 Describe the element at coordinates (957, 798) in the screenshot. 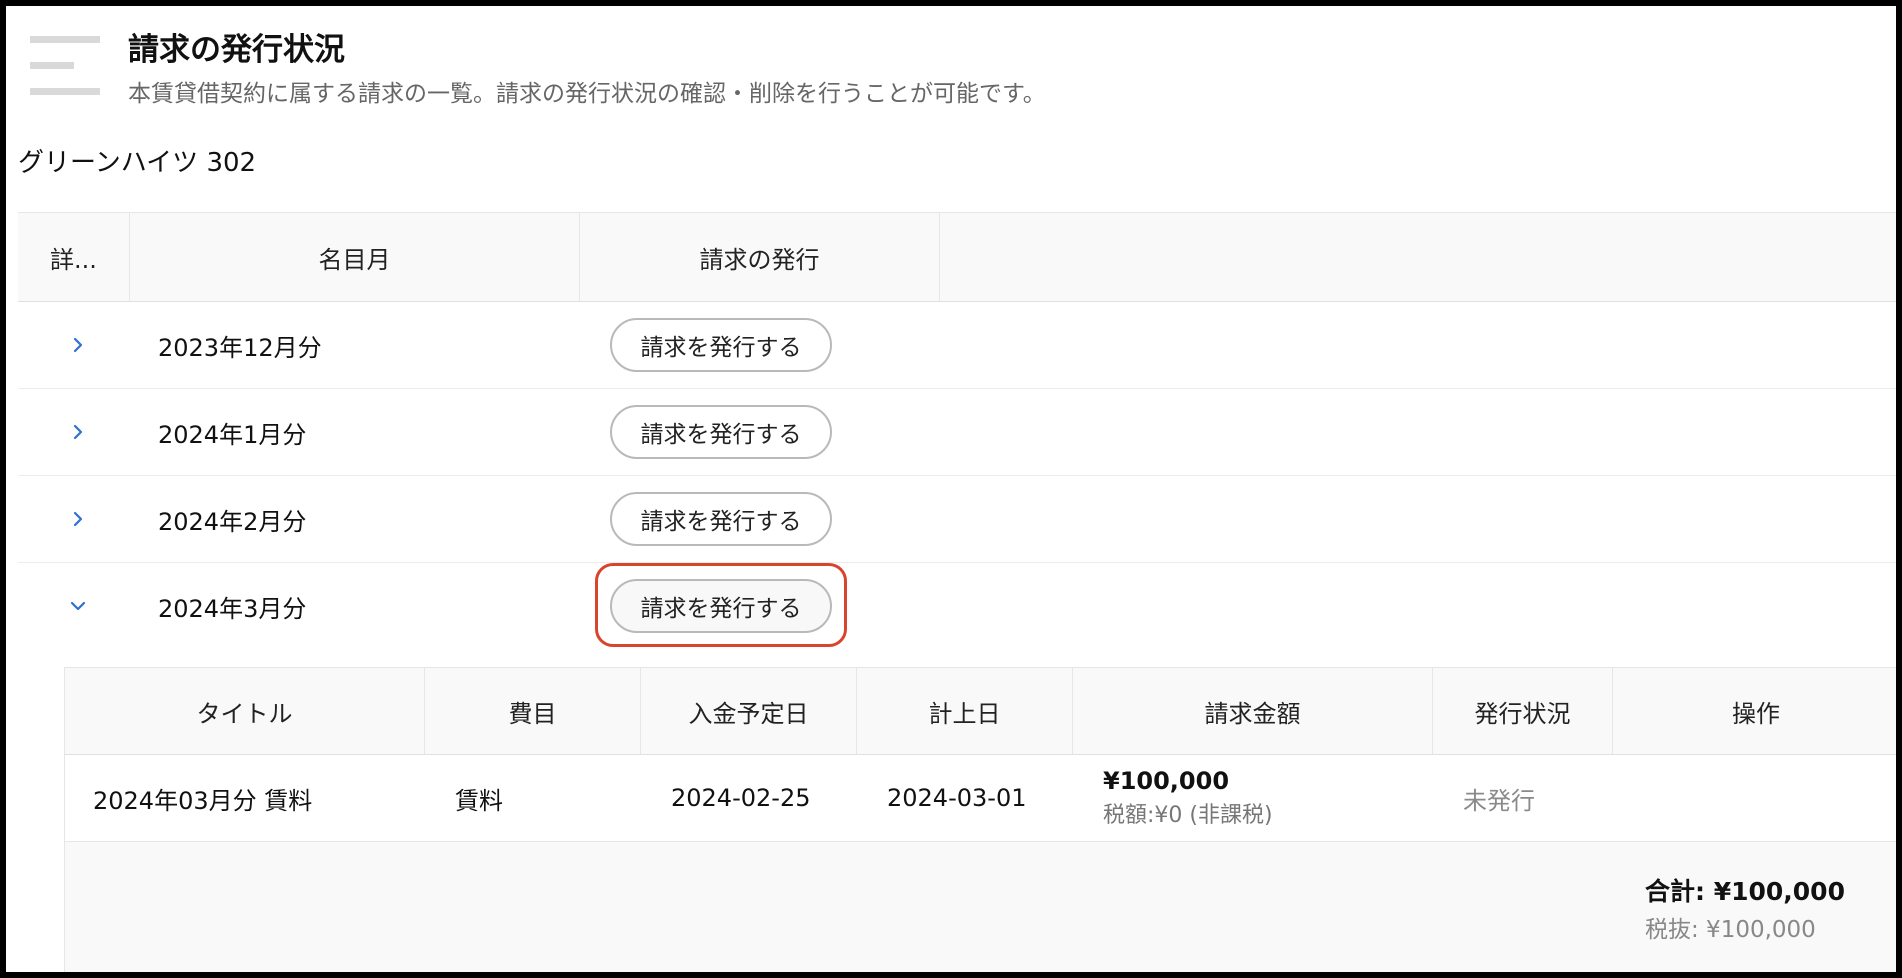

I see `invoice-record-date: 2024-03-01` at that location.